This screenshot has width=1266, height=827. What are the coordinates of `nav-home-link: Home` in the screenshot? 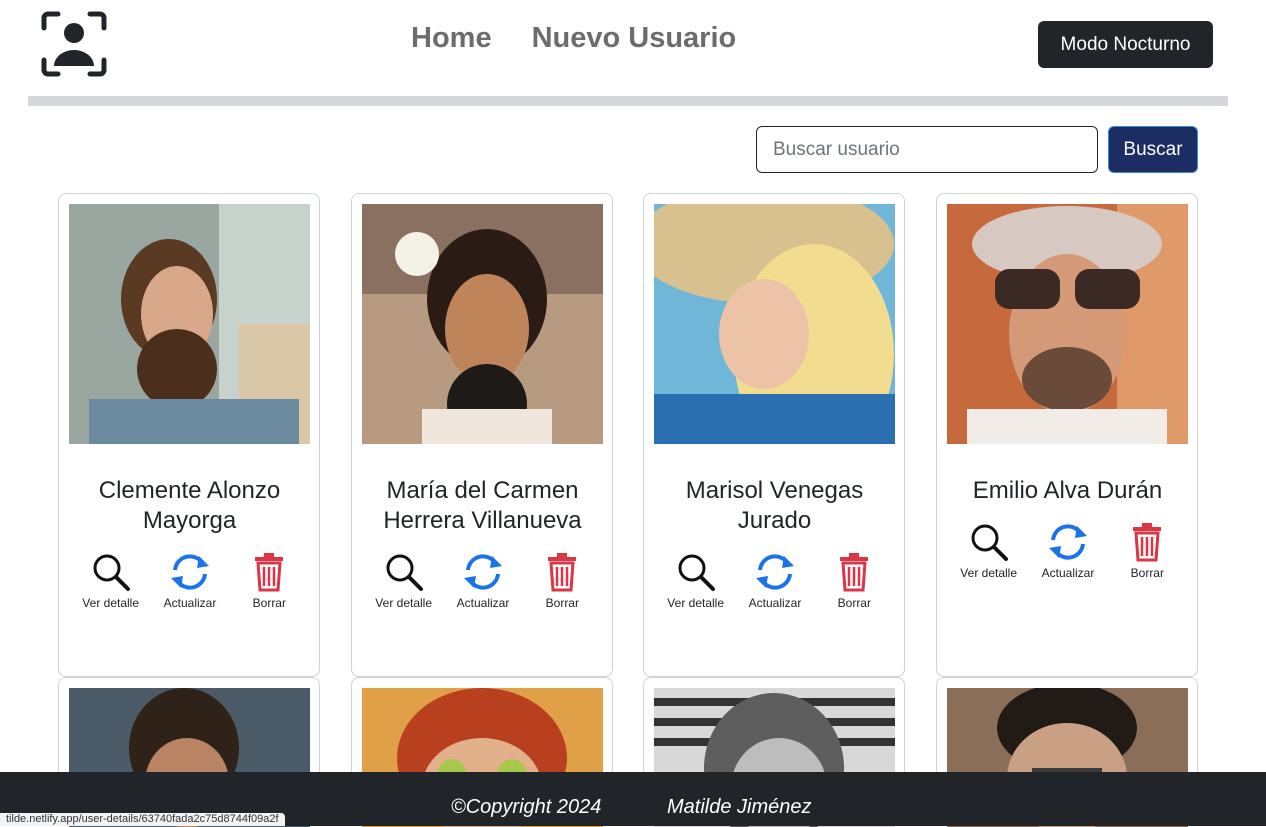 It's located at (451, 38).